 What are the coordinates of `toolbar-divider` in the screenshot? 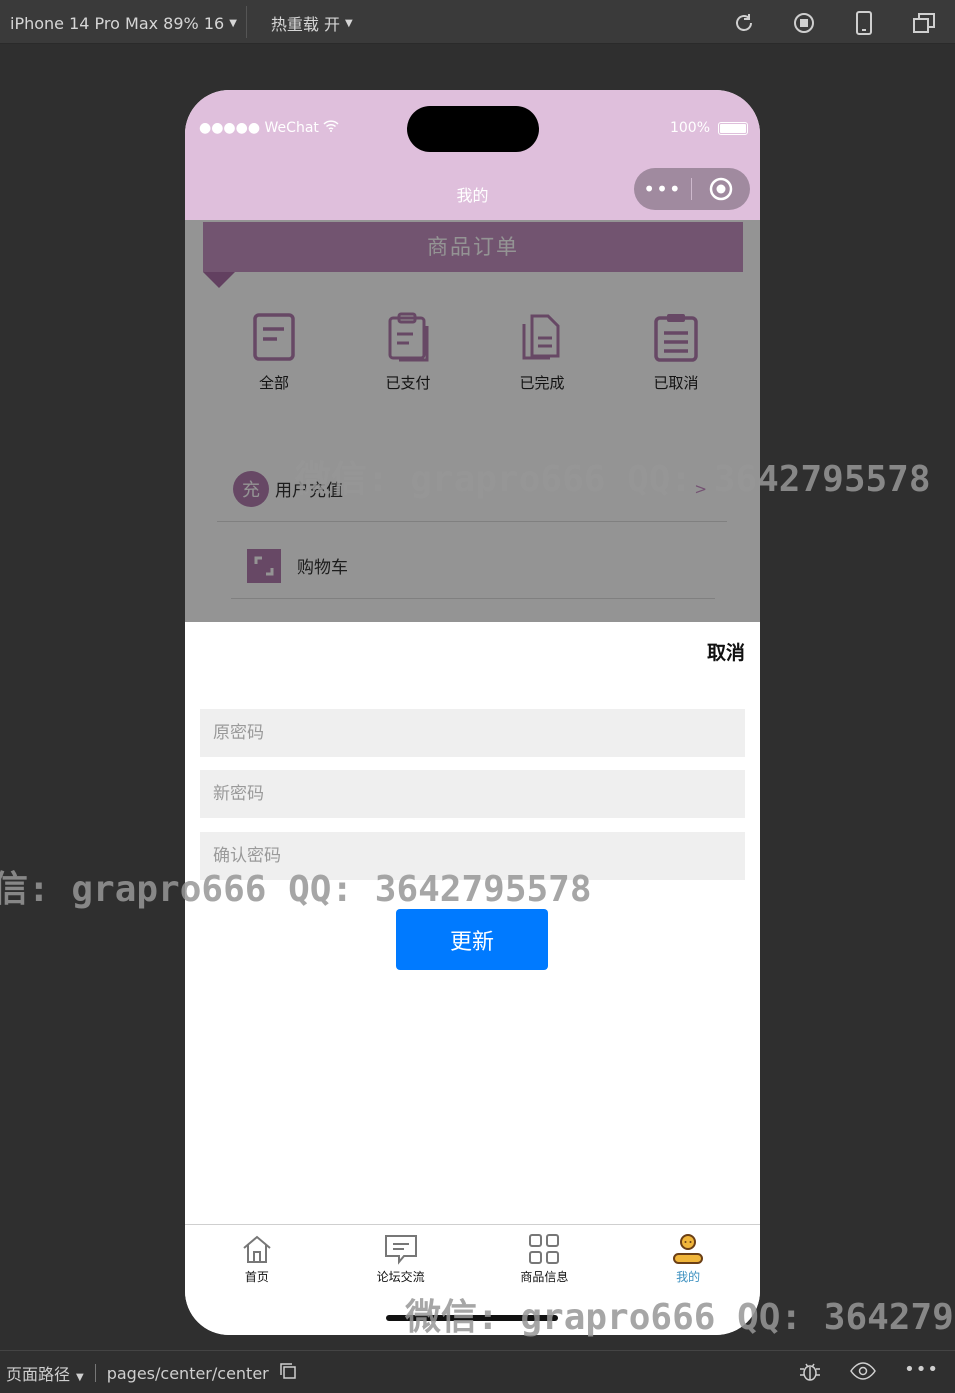 It's located at (246, 22).